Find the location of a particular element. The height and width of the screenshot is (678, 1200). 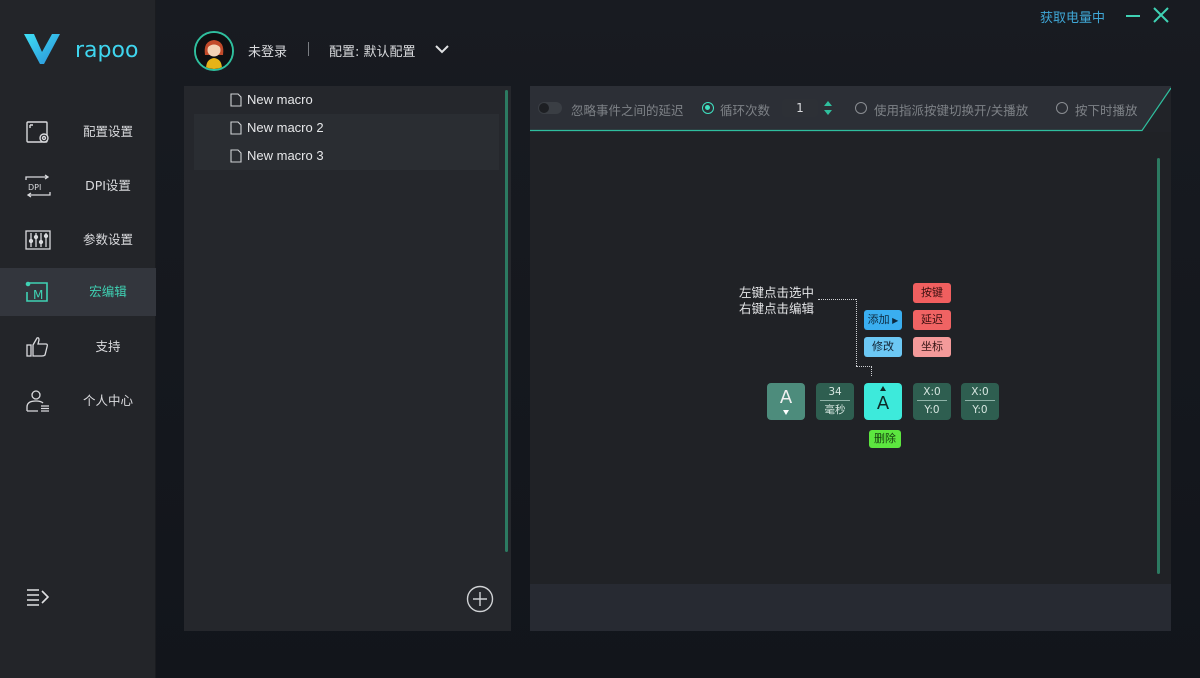

rapoo-logo: rapoo is located at coordinates (85, 48).